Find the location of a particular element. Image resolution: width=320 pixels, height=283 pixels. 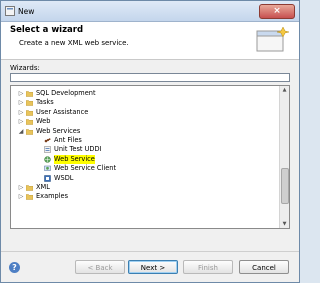

help-icon: ? is located at coordinates (14, 267).